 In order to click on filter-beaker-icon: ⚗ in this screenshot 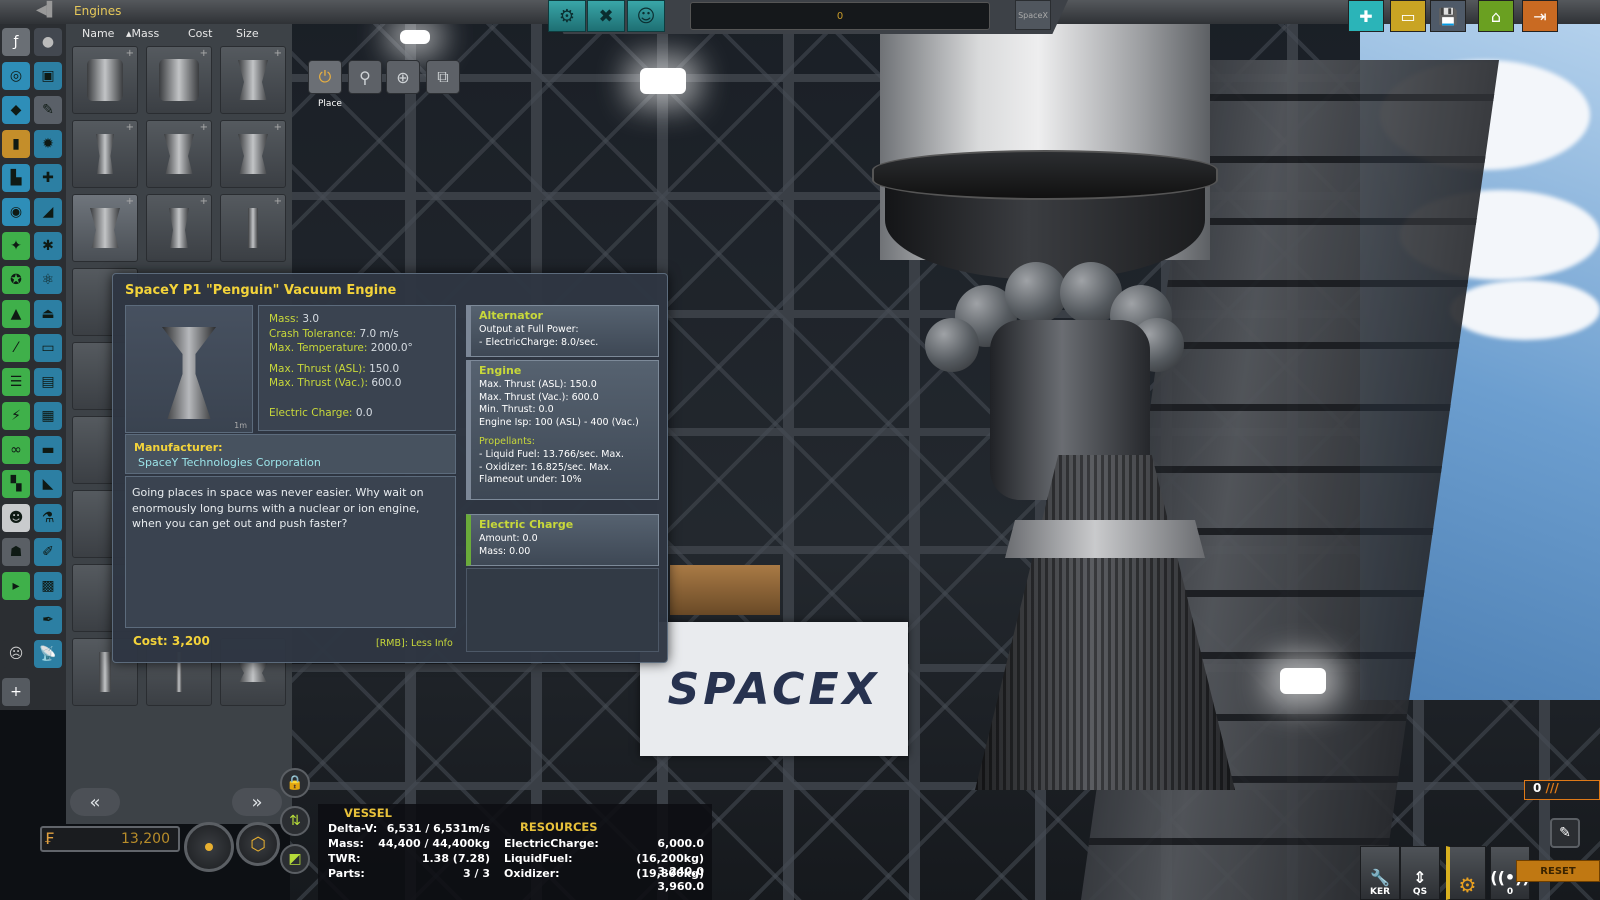, I will do `click(48, 518)`.